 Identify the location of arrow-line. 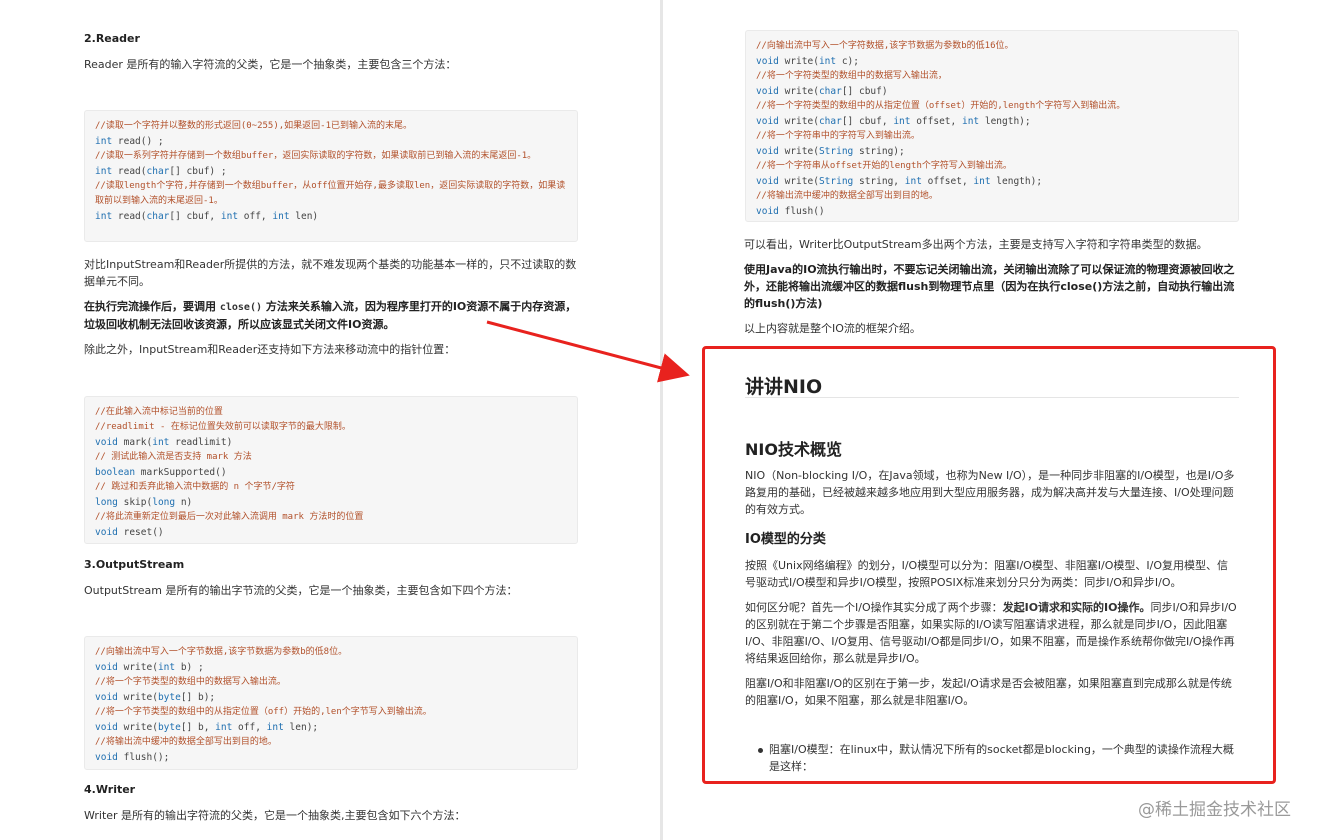
(588, 351).